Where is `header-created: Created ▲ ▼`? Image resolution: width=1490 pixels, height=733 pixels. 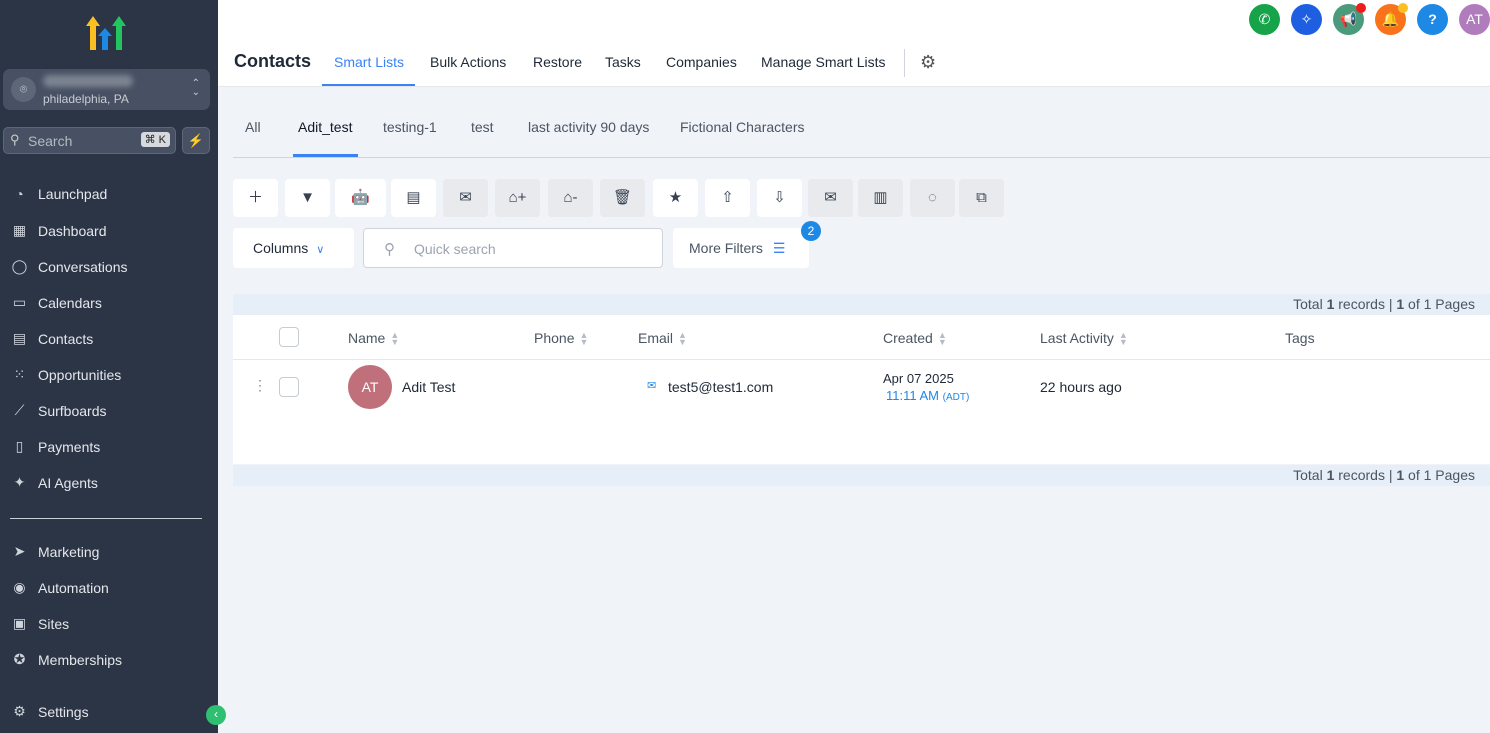 header-created: Created ▲ ▼ is located at coordinates (915, 338).